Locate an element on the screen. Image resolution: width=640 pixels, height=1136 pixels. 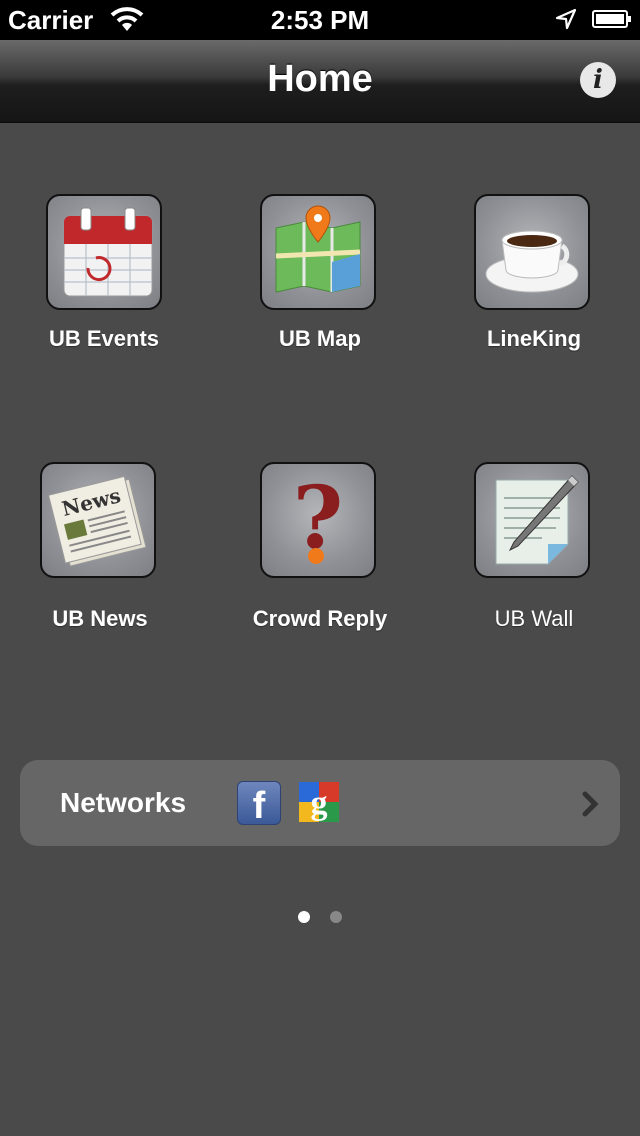
navigation-bar: Home i is located at coordinates (320, 81).